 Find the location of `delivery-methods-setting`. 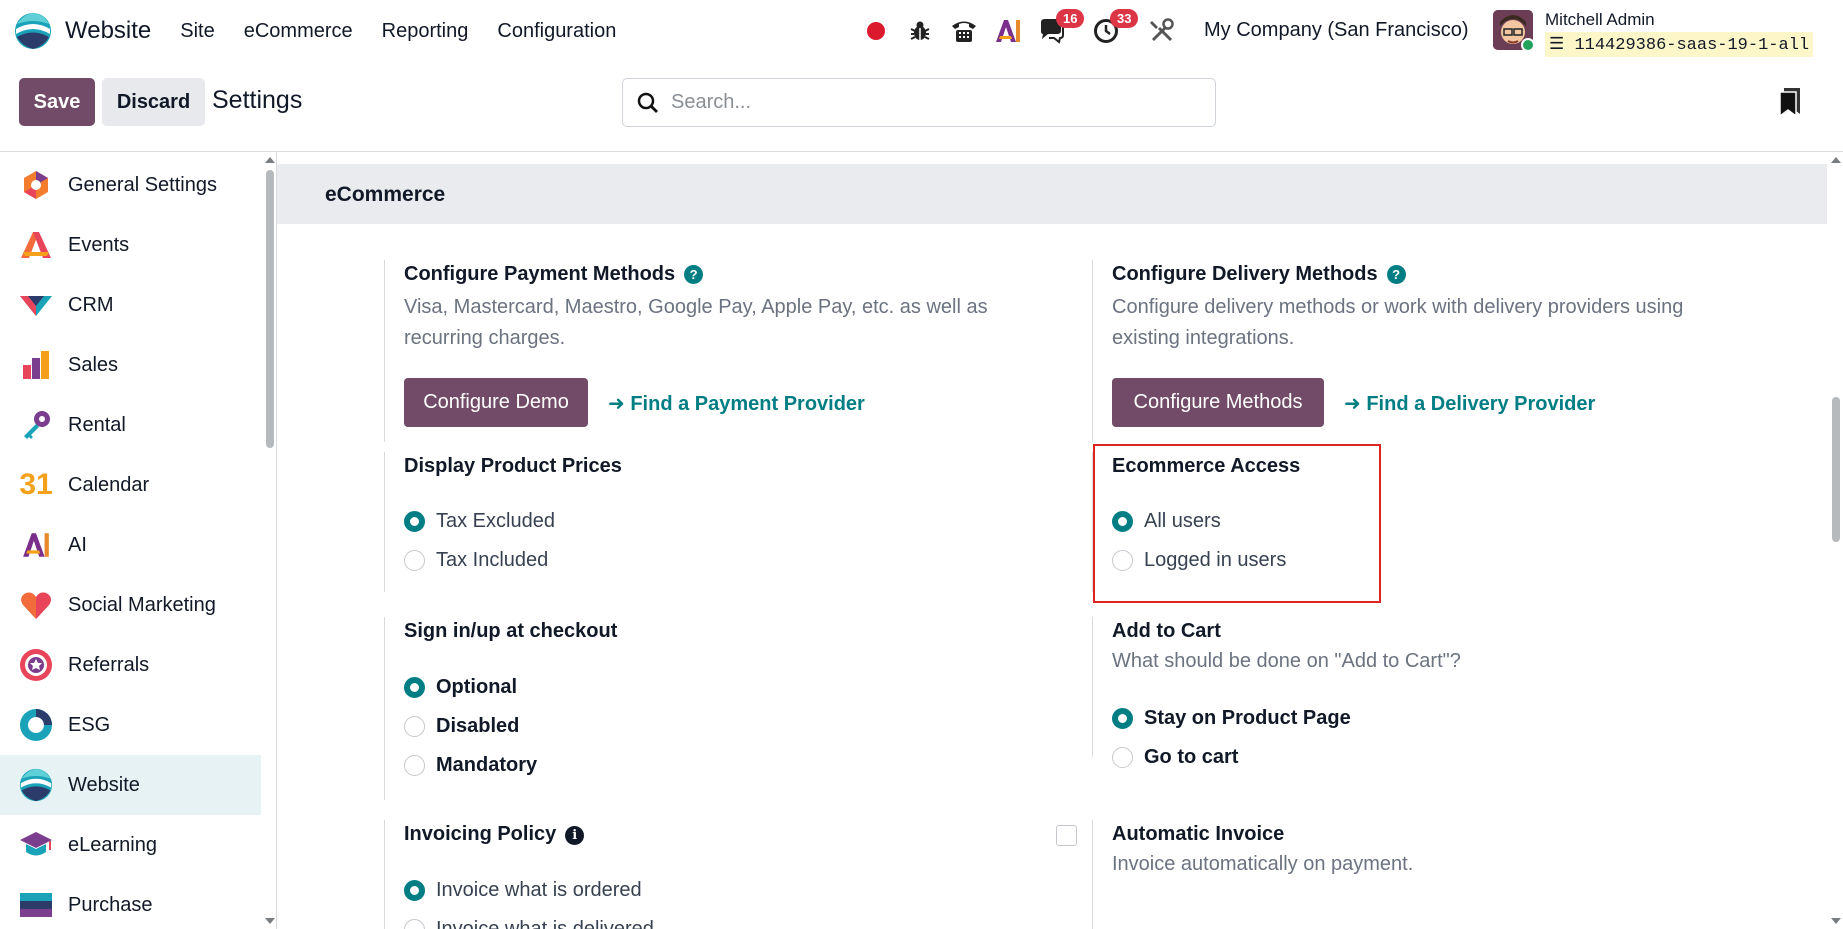

delivery-methods-setting is located at coordinates (1092, 351).